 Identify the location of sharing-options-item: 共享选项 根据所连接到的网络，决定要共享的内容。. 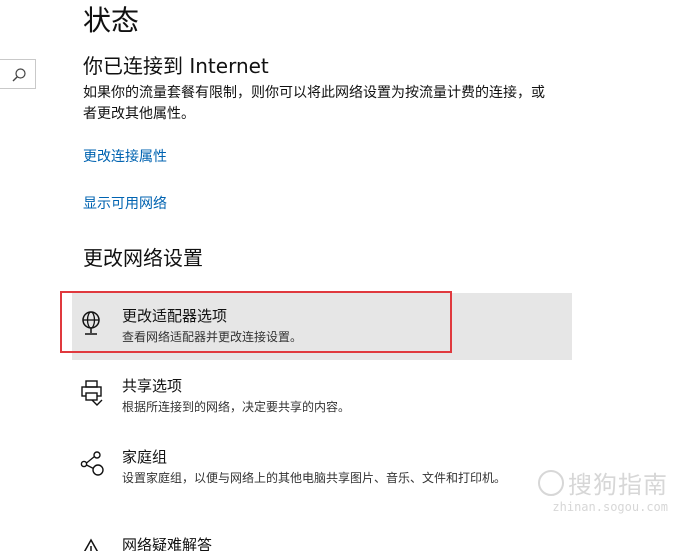
(322, 396).